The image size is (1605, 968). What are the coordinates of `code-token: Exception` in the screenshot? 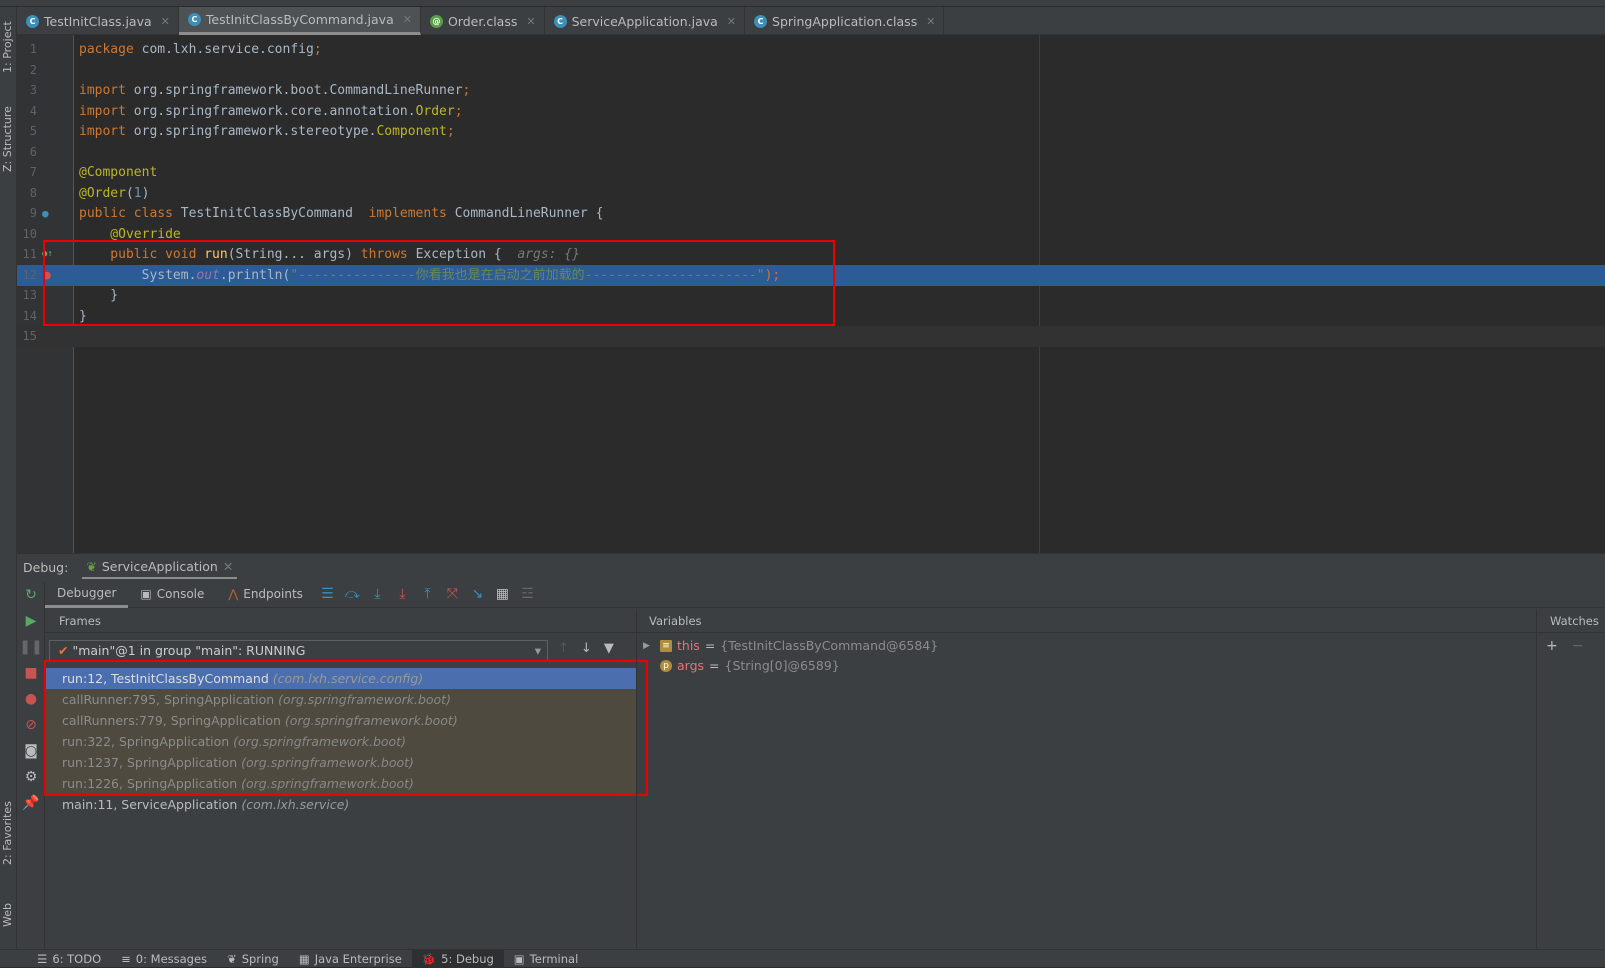 It's located at (451, 254).